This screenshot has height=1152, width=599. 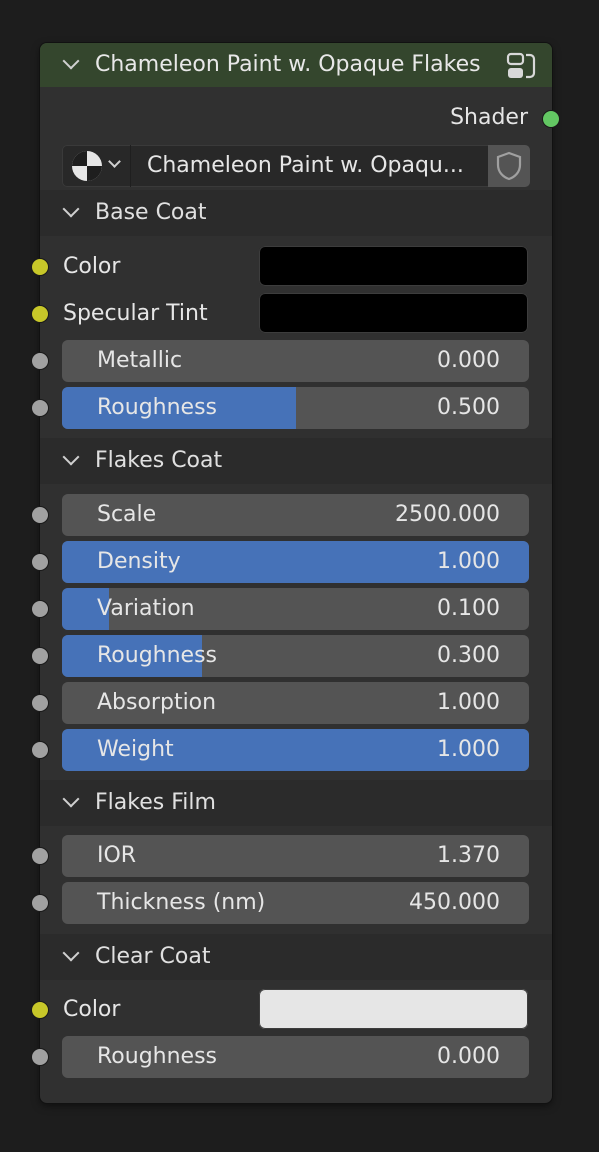 I want to click on input-clear-roughness-socket, so click(x=40, y=1057).